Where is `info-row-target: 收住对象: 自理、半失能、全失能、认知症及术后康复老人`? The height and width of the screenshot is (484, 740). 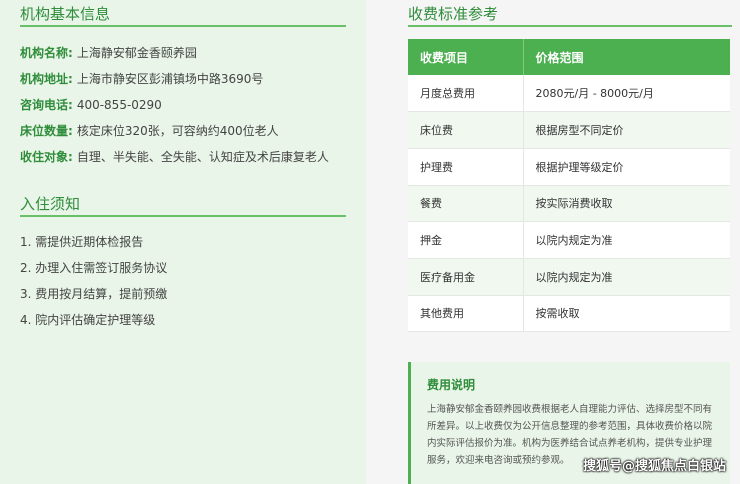 info-row-target: 收住对象: 自理、半失能、全失能、认知症及术后康复老人 is located at coordinates (183, 157).